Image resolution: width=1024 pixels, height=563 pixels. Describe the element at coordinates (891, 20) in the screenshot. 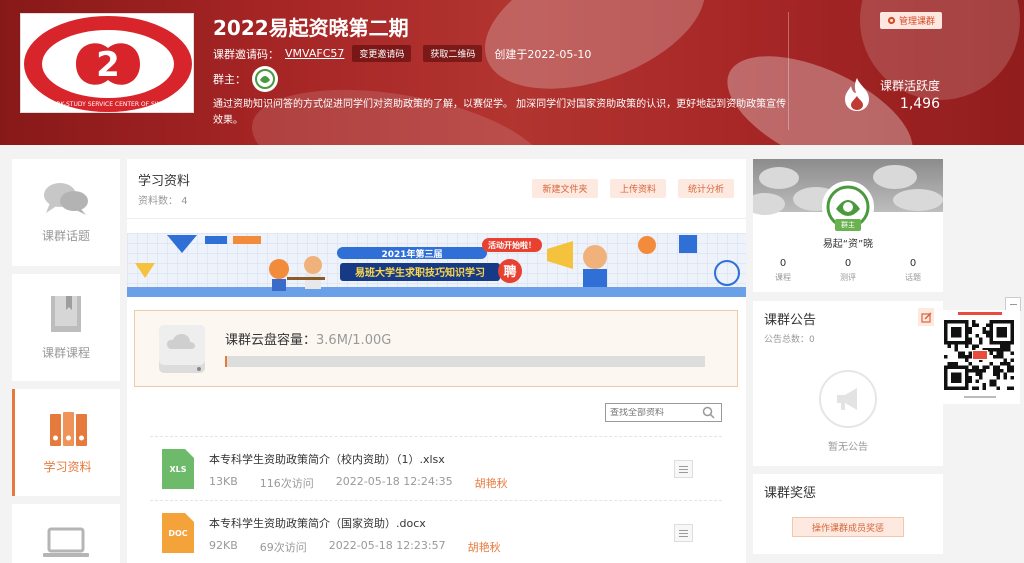

I see `gear-icon` at that location.